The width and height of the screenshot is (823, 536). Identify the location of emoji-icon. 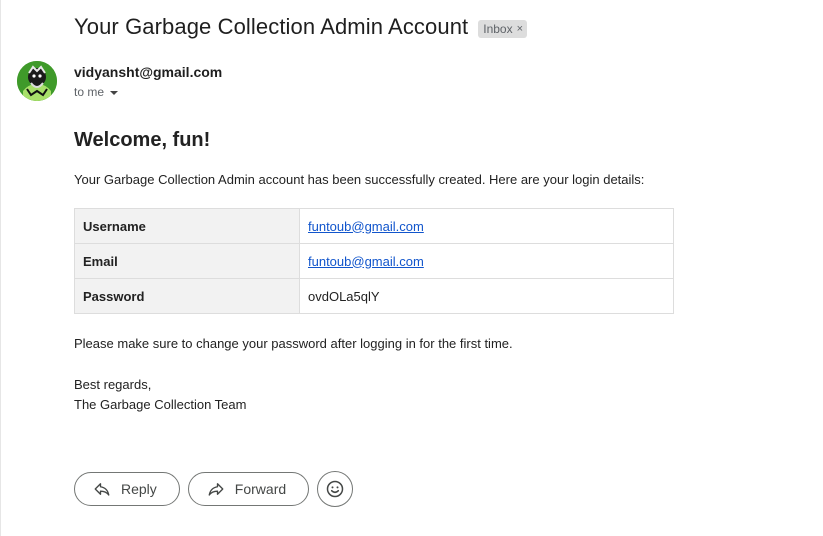
(335, 489).